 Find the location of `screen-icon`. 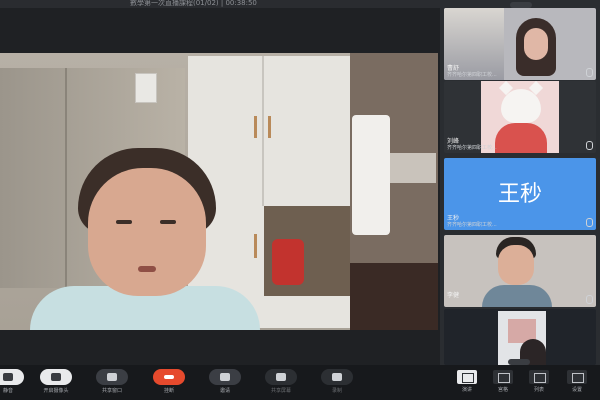

screen-icon is located at coordinates (281, 377).